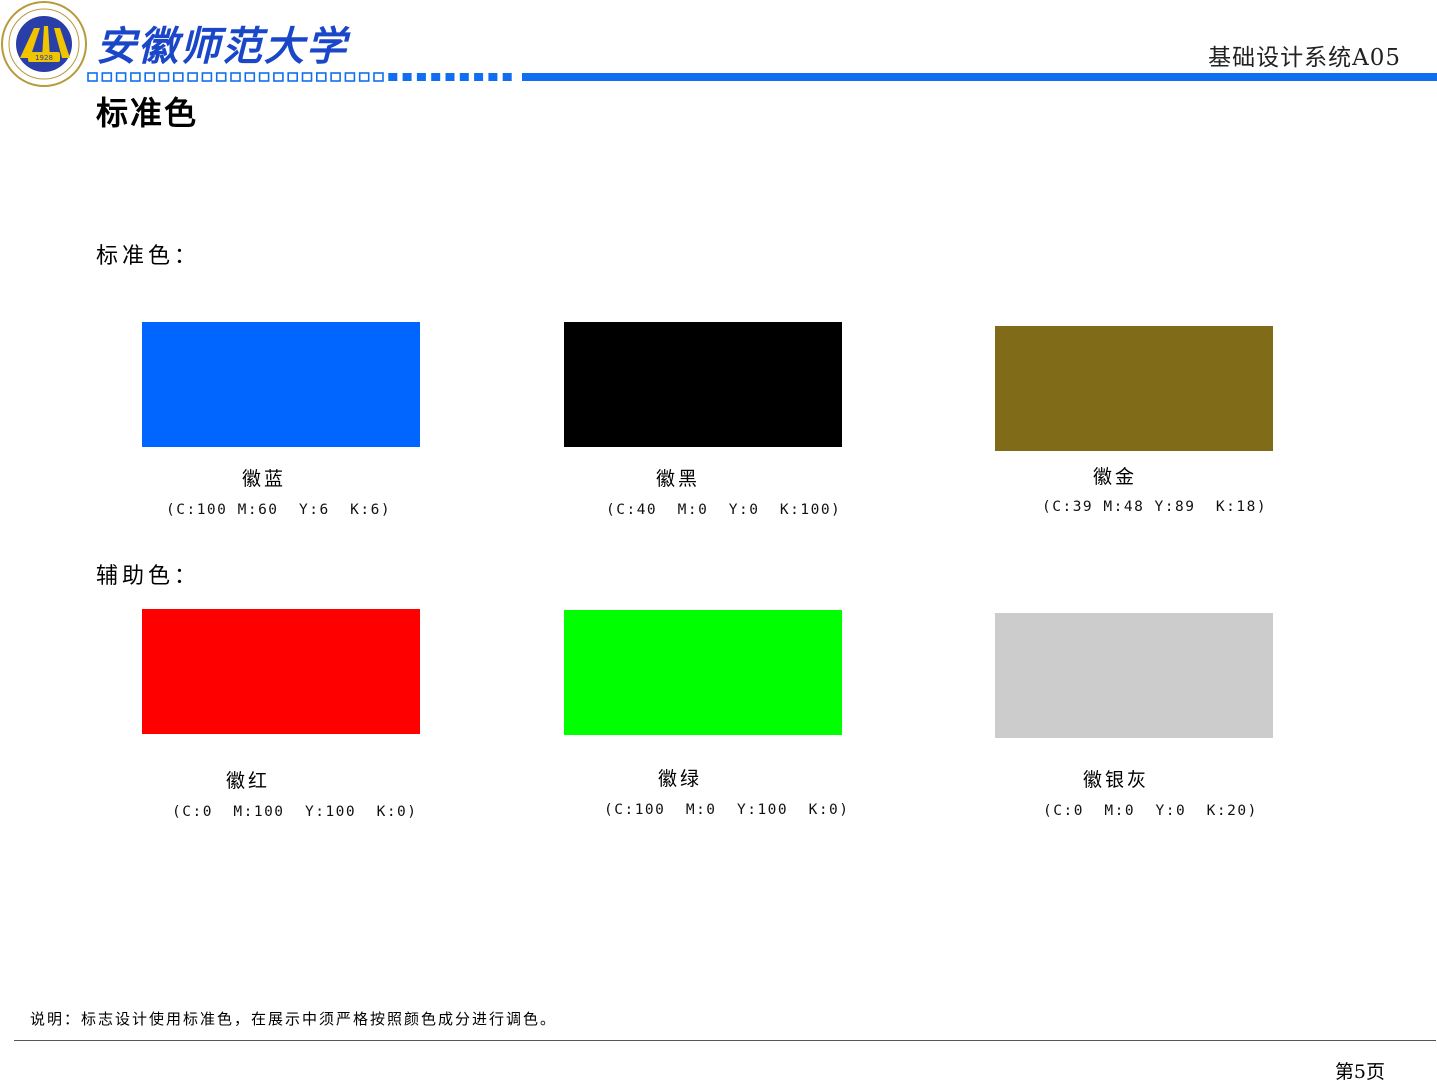 This screenshot has height=1084, width=1437. What do you see at coordinates (1155, 507) in the screenshot?
I see `cmyk-hui-gold: (C:39 M:48 Y:89 K:18)` at bounding box center [1155, 507].